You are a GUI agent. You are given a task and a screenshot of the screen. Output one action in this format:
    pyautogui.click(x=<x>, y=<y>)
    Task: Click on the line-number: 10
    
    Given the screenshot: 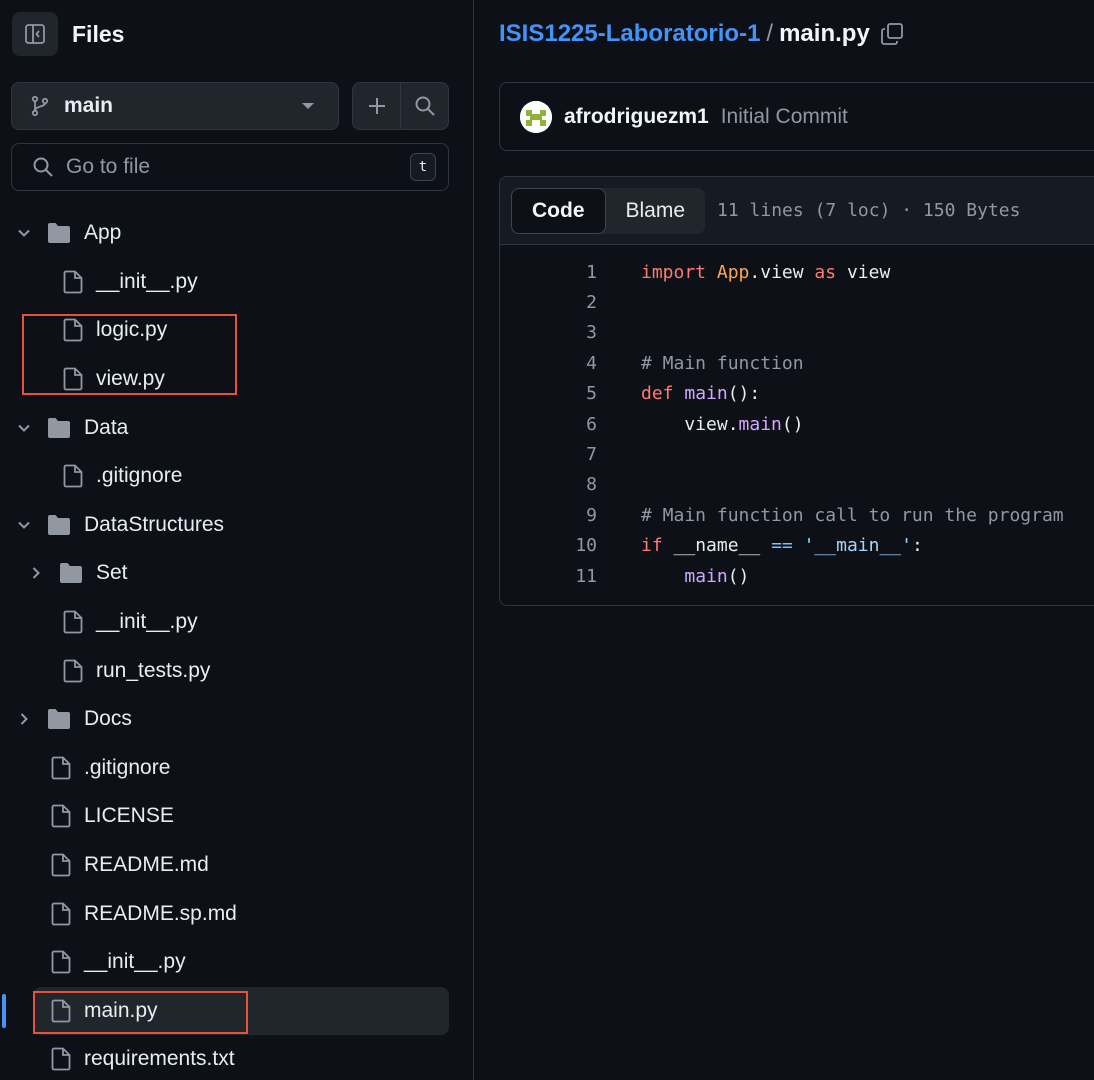 What is the action you would take?
    pyautogui.click(x=567, y=545)
    